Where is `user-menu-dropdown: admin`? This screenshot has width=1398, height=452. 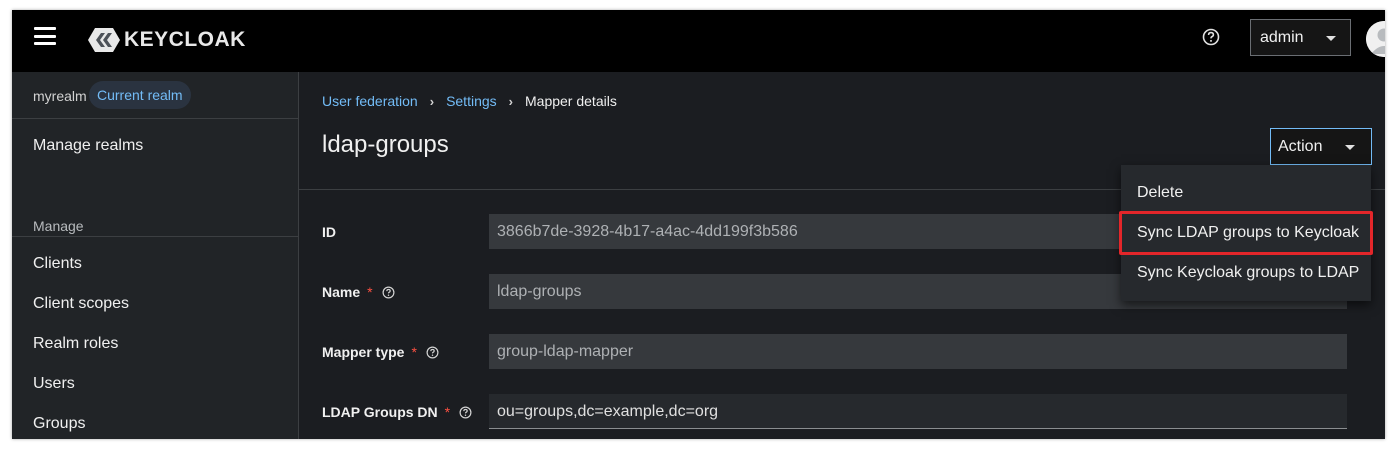 user-menu-dropdown: admin is located at coordinates (1300, 37).